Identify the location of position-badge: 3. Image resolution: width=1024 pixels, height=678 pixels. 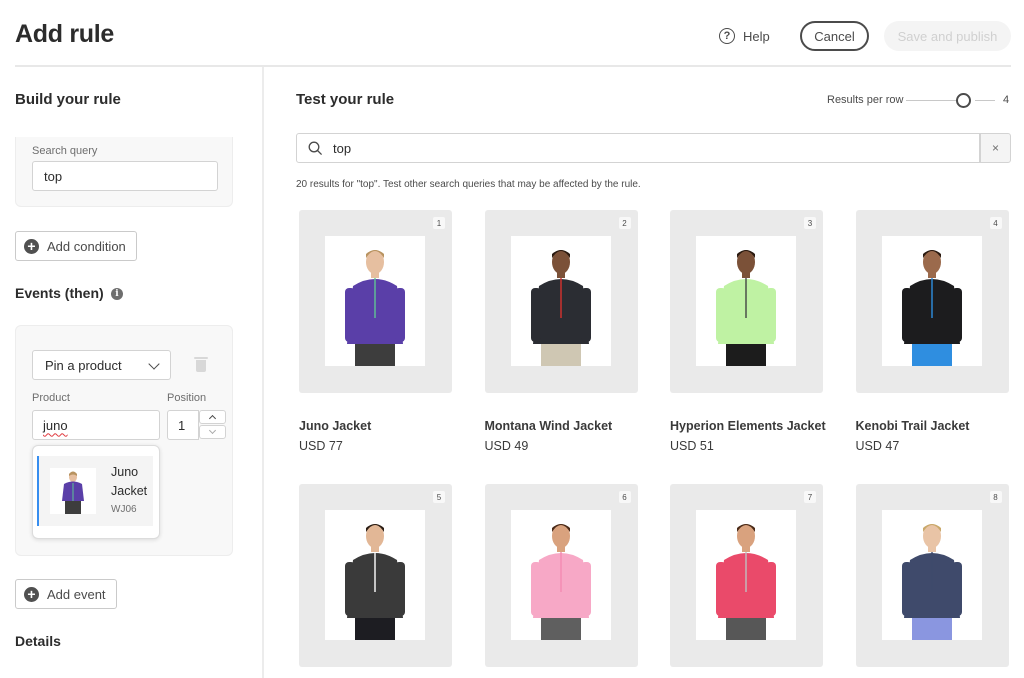
(810, 223).